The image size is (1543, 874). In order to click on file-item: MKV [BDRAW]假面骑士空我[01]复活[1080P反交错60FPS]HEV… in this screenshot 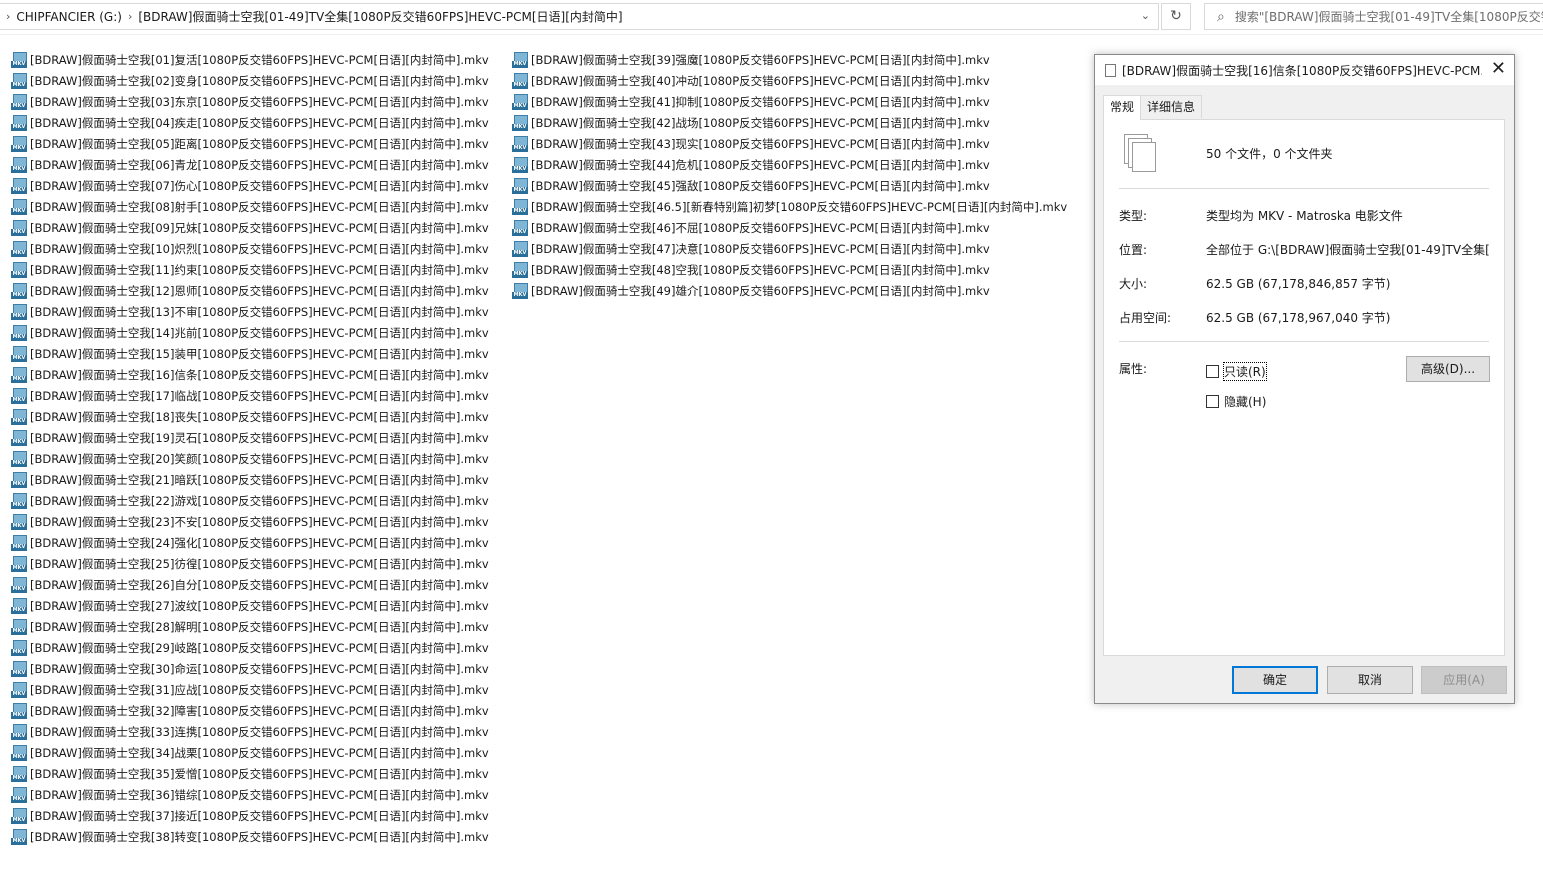, I will do `click(250, 59)`.